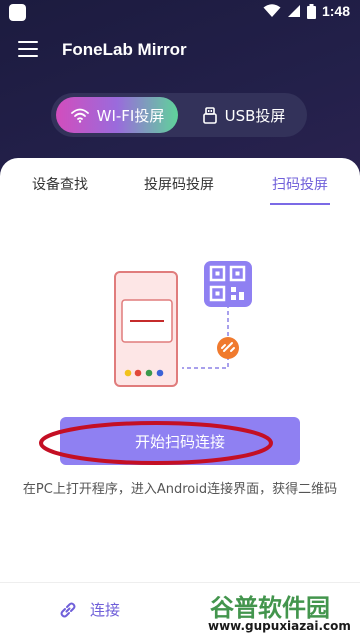 This screenshot has height=640, width=360. What do you see at coordinates (293, 11) in the screenshot?
I see `cell-signal-icon` at bounding box center [293, 11].